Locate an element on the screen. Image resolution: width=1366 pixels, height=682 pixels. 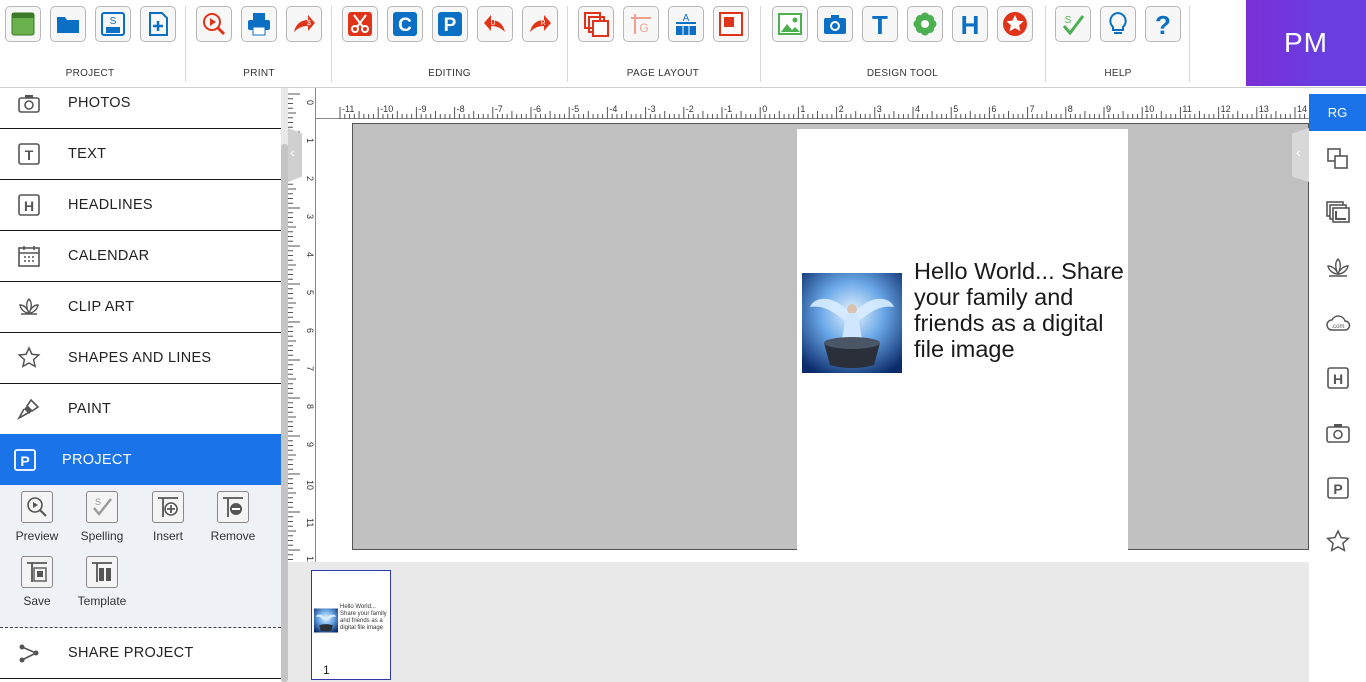
nav-label: CLIP ART is located at coordinates (101, 307).